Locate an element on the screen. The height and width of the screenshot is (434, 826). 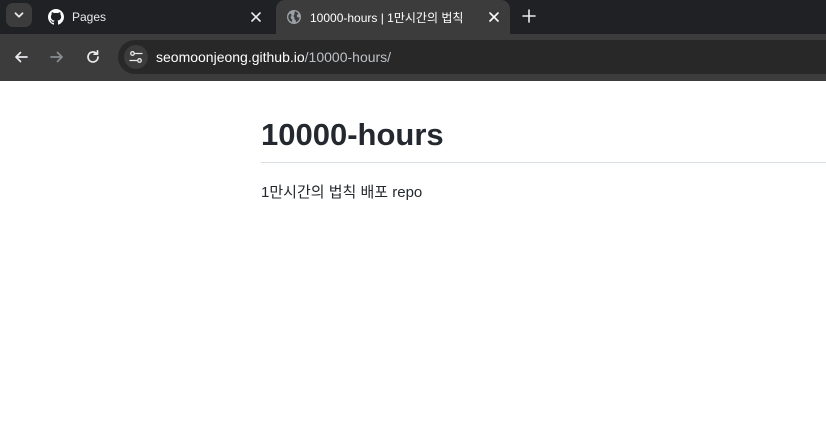
tab-title: 10000-hours | 1만시간의 법칙 is located at coordinates (387, 17).